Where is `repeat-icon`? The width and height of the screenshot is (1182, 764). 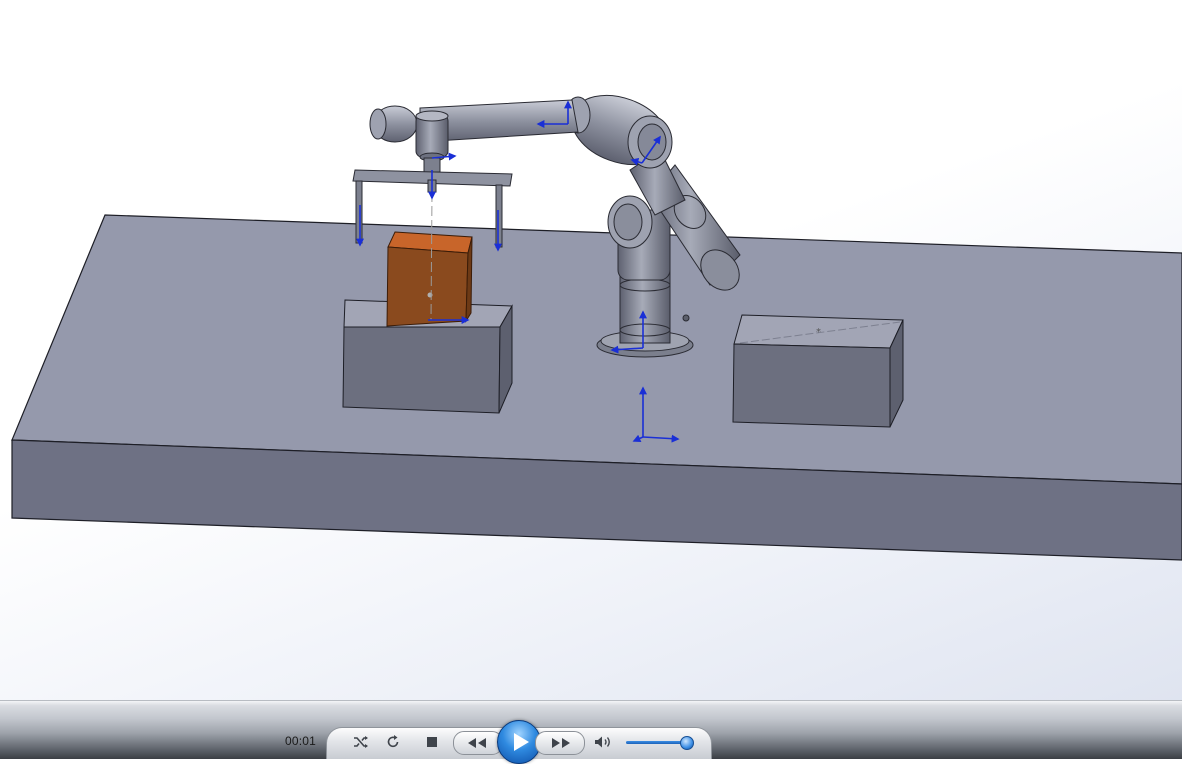
repeat-icon is located at coordinates (393, 741).